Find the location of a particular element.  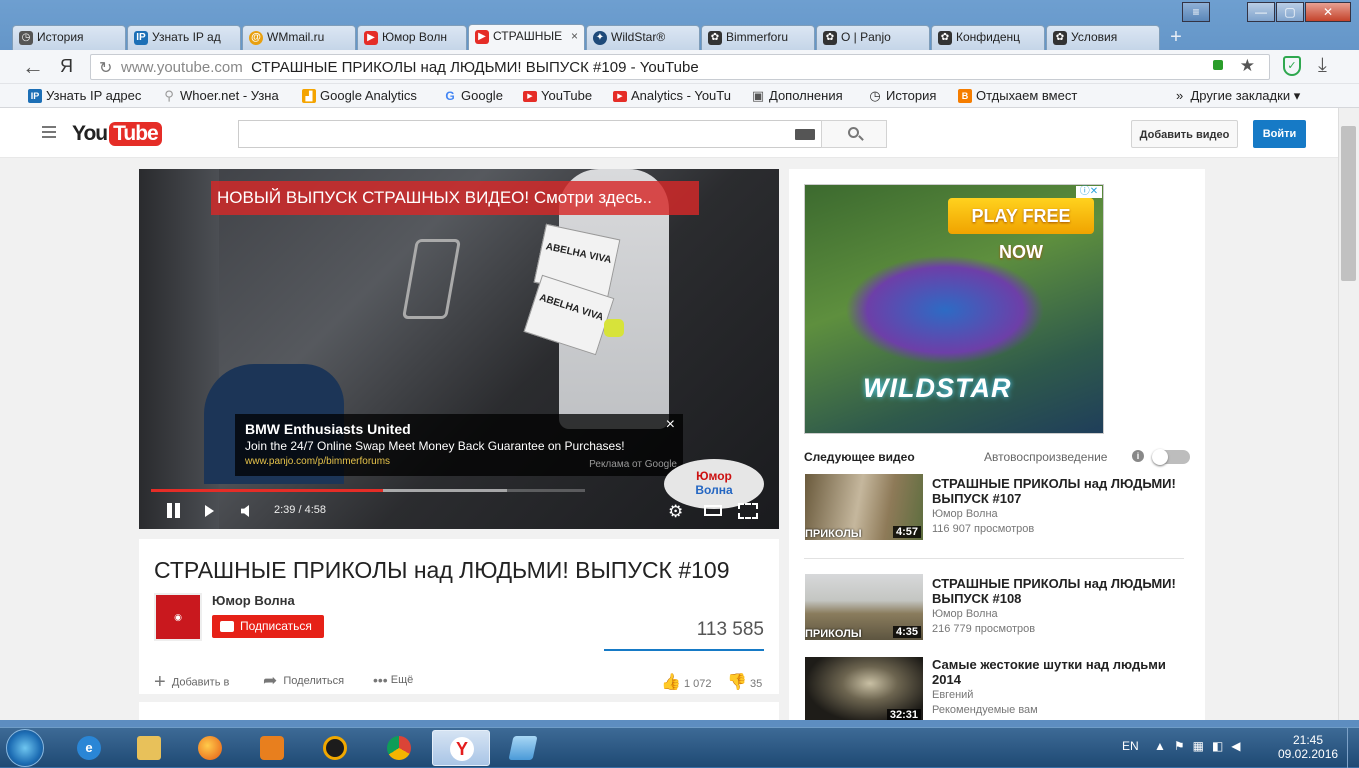

bookmark-history: ◷ История is located at coordinates (902, 95).